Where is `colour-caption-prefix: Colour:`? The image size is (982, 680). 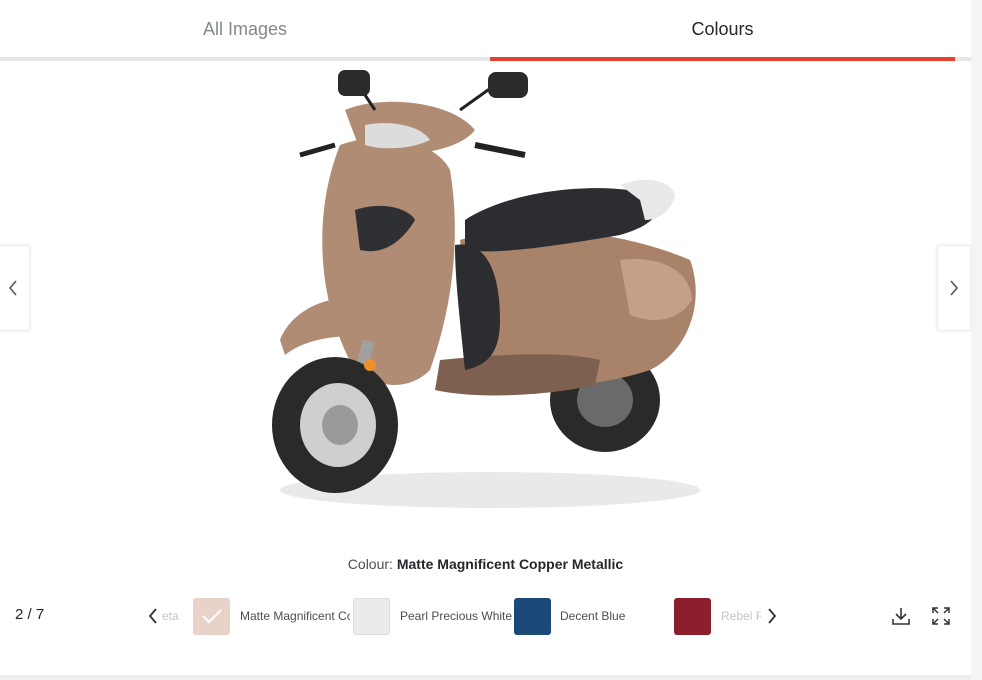 colour-caption-prefix: Colour: is located at coordinates (370, 564).